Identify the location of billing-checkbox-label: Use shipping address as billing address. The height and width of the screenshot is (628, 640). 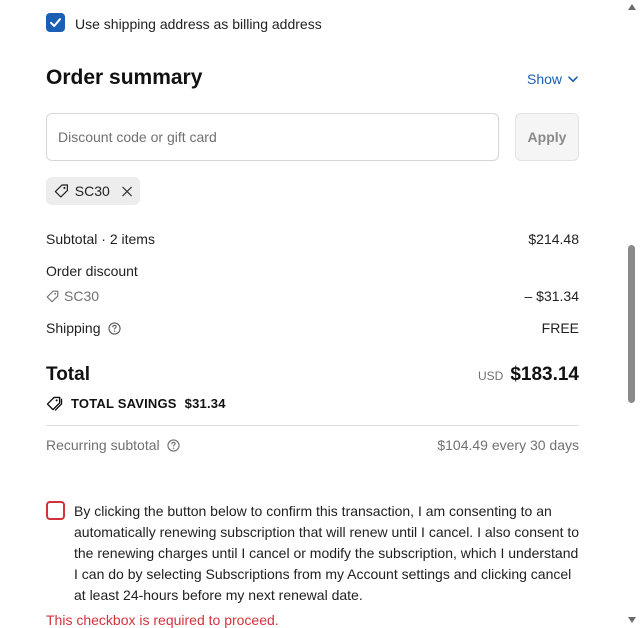
(198, 24).